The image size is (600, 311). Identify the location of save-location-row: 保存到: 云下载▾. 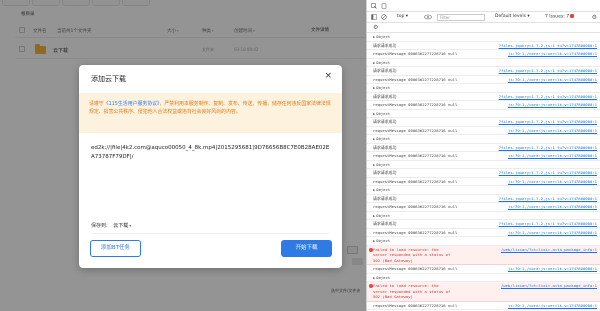
(111, 225).